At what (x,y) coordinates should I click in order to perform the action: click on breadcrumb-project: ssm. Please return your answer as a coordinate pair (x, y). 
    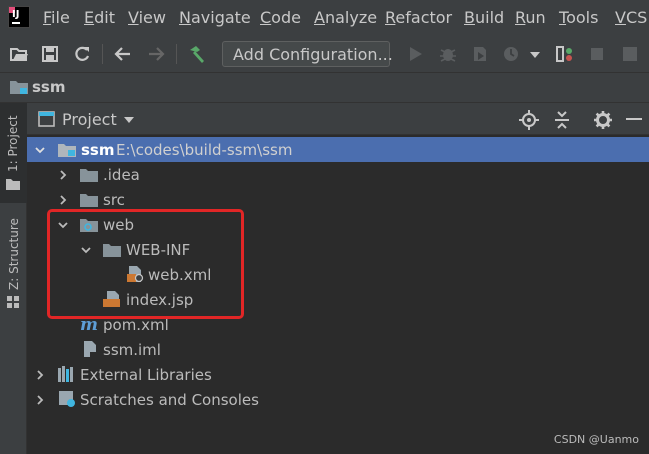
    Looking at the image, I should click on (49, 87).